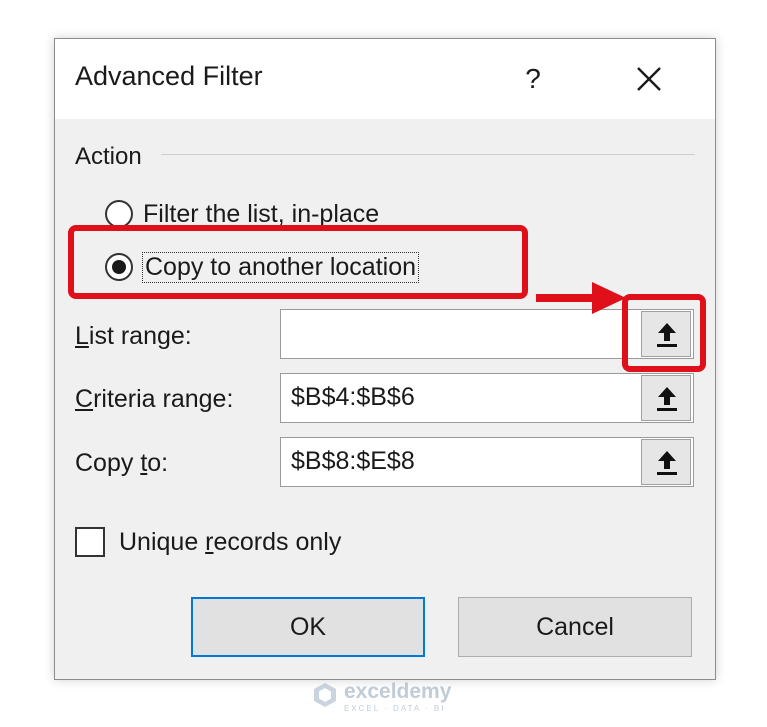 The width and height of the screenshot is (767, 727). What do you see at coordinates (533, 79) in the screenshot?
I see `help-button: ?` at bounding box center [533, 79].